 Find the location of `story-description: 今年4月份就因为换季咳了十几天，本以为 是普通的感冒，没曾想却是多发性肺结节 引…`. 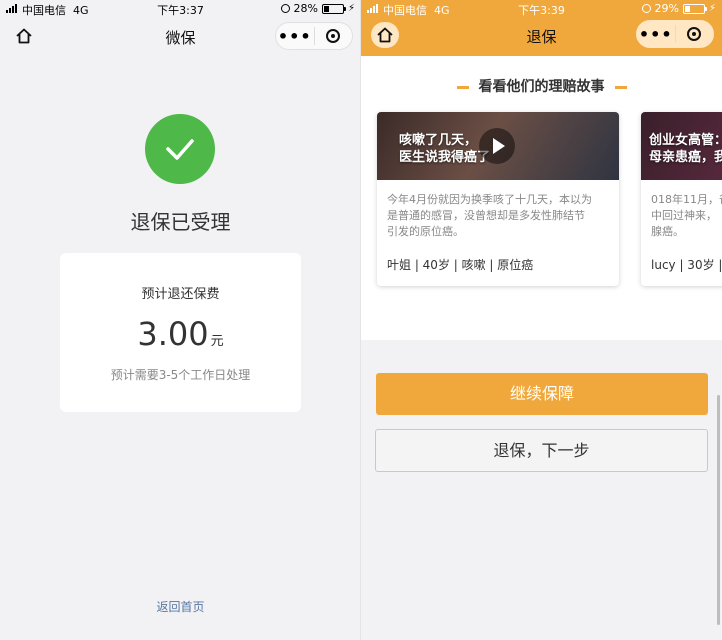

story-description: 今年4月份就因为换季咳了十几天，本以为 是普通的感冒，没曾想却是多发性肺结节 引… is located at coordinates (489, 215).